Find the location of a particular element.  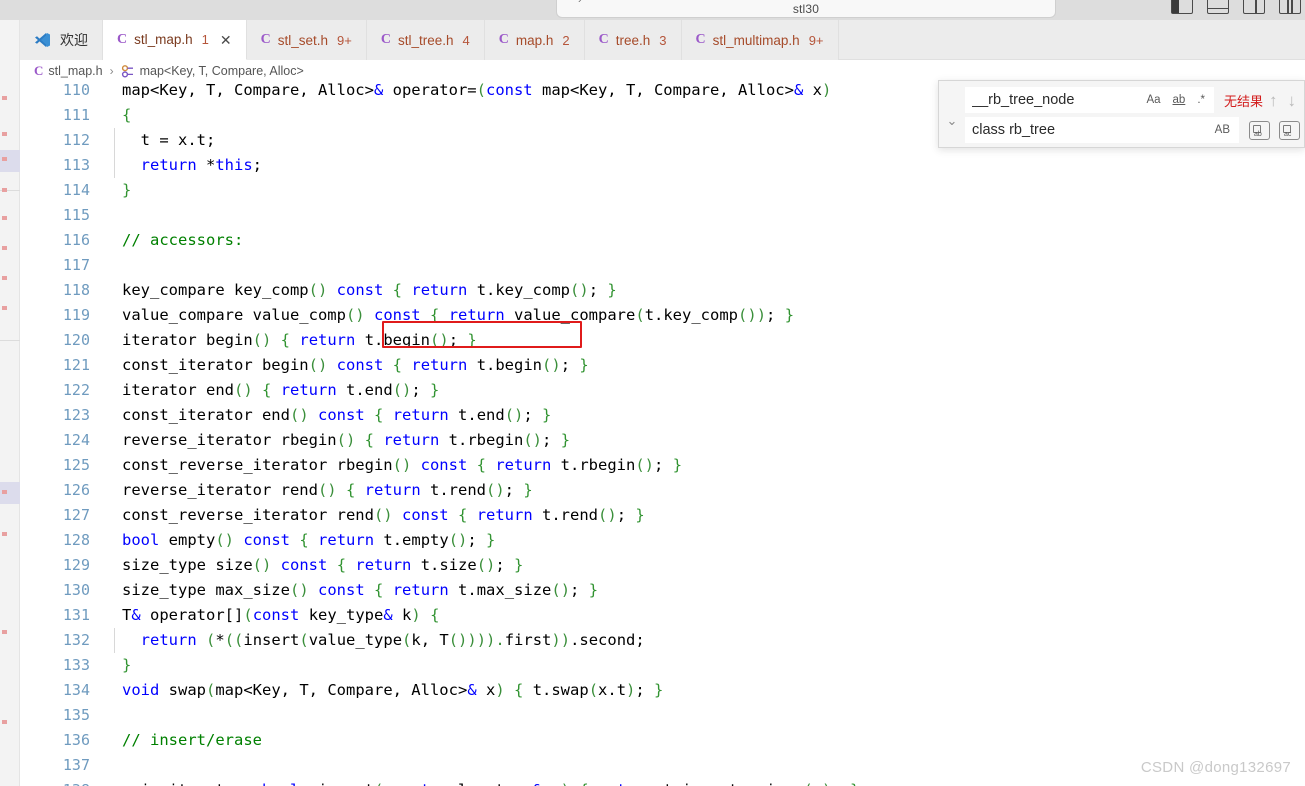

line-number: 116 is located at coordinates (76, 240).